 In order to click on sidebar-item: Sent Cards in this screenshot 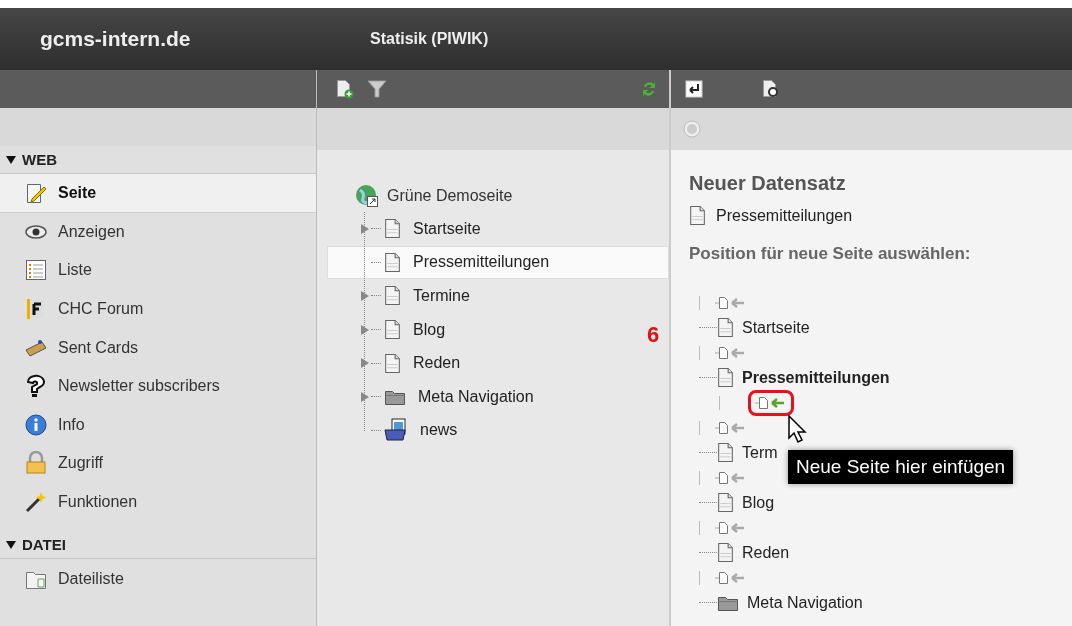, I will do `click(158, 347)`.